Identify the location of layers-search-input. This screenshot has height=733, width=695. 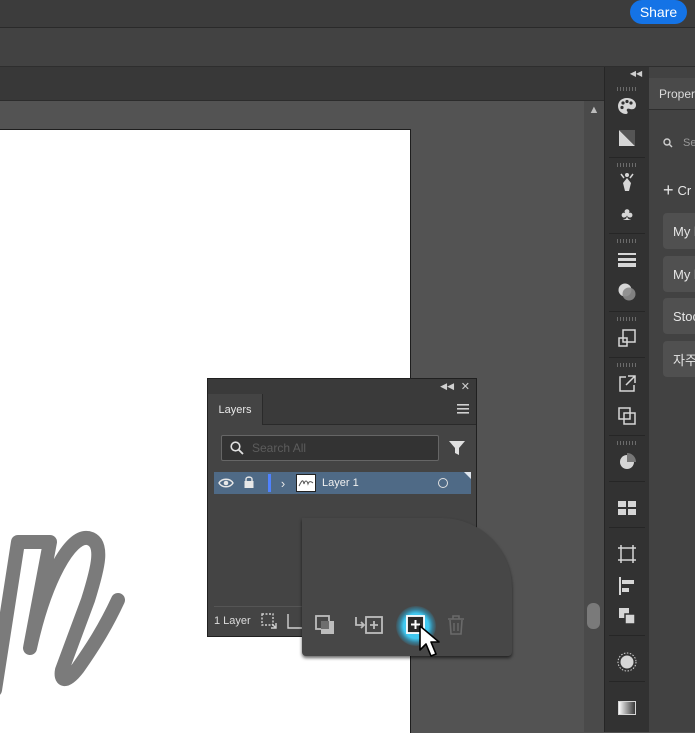
(342, 448).